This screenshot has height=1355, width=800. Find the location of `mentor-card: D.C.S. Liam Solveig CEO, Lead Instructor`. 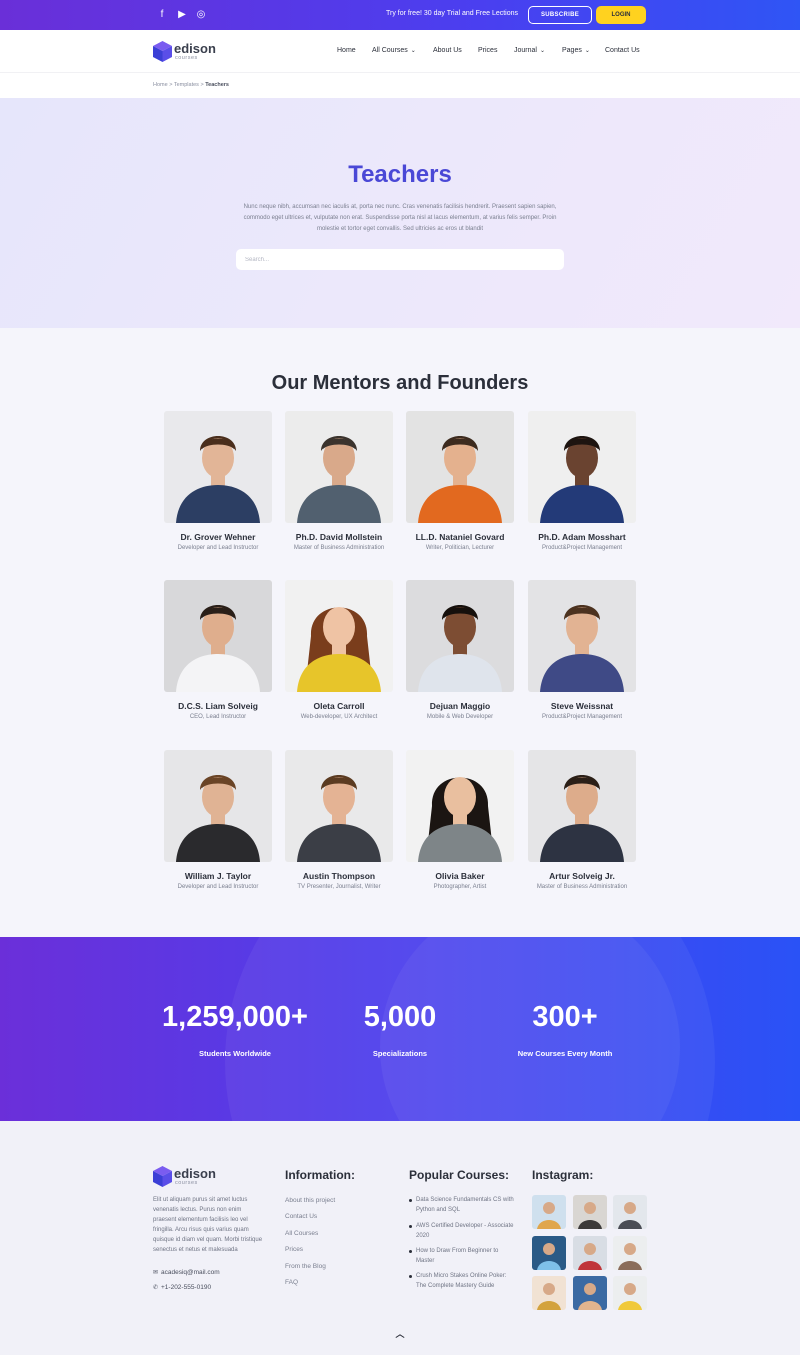

mentor-card: D.C.S. Liam Solveig CEO, Lead Instructor is located at coordinates (219, 655).